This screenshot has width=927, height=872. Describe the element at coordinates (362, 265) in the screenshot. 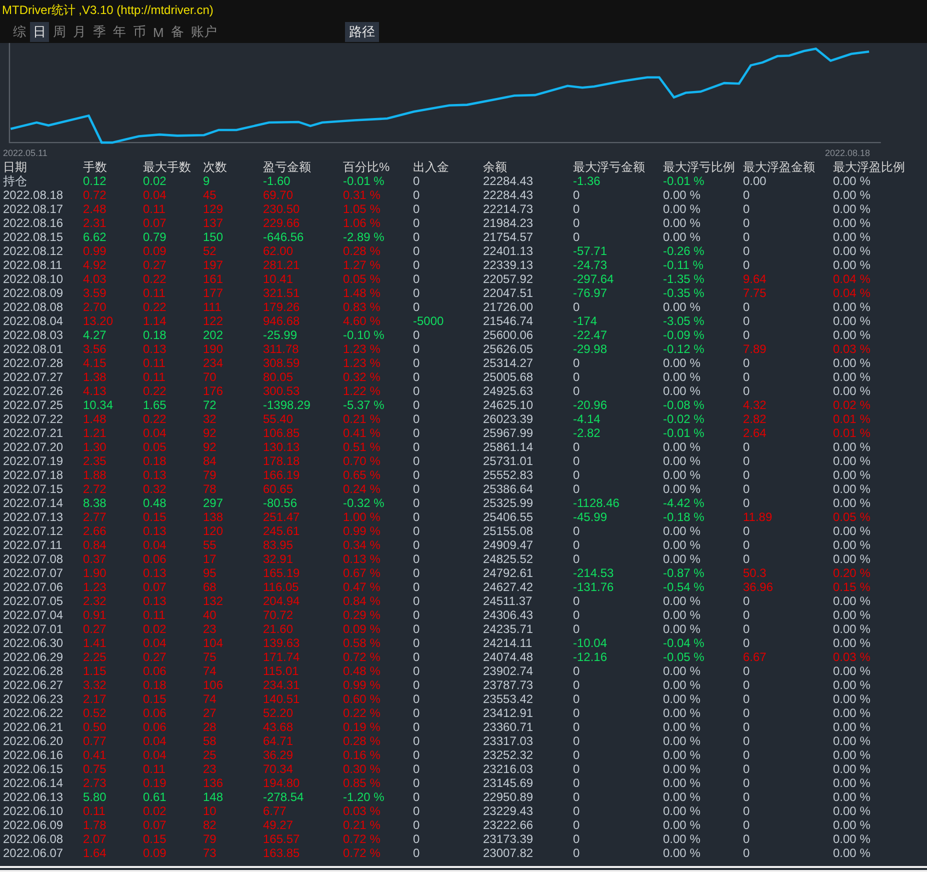

I see `table-cell-text: 1.27 %` at that location.